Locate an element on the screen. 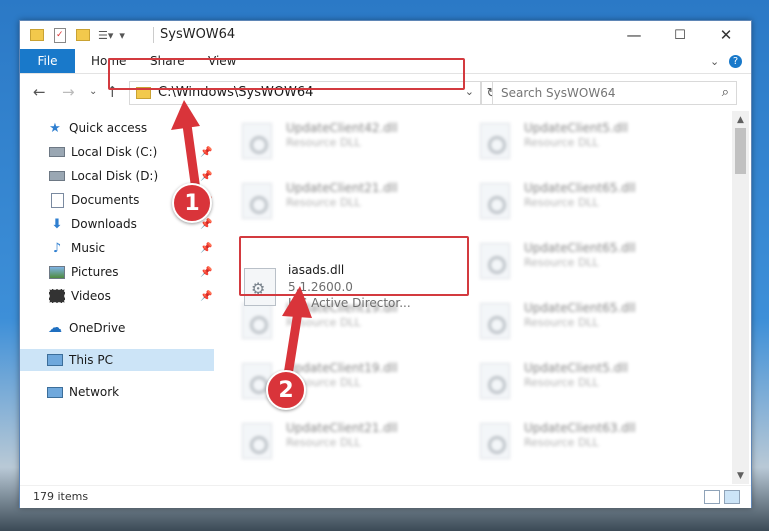 This screenshot has height=531, width=769. annotation-arrows is located at coordinates (241, 240).